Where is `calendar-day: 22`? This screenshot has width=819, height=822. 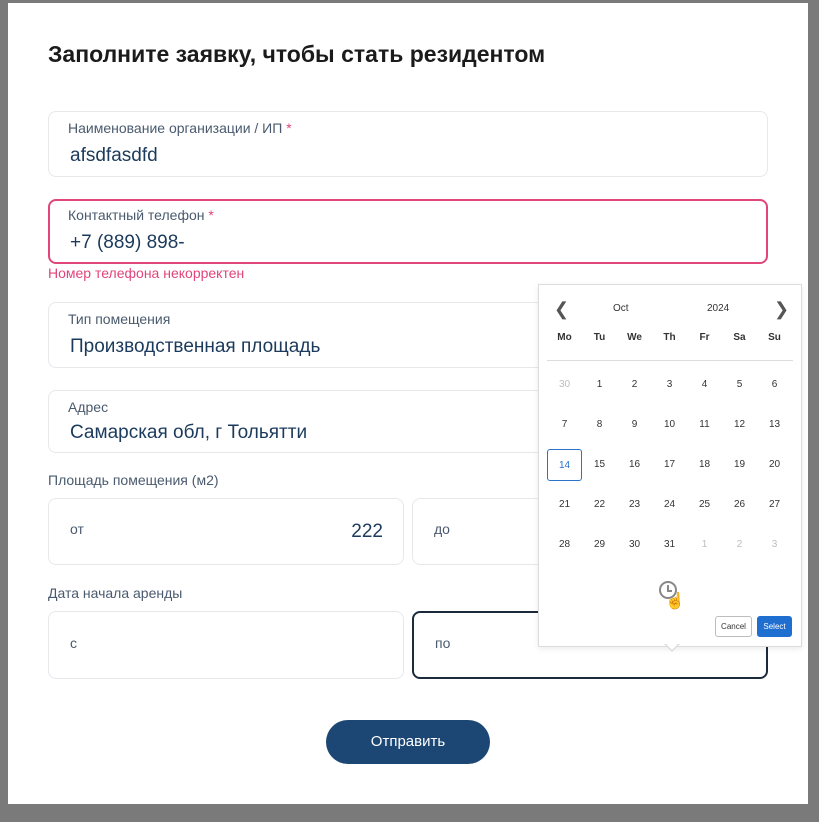
calendar-day: 22 is located at coordinates (599, 505).